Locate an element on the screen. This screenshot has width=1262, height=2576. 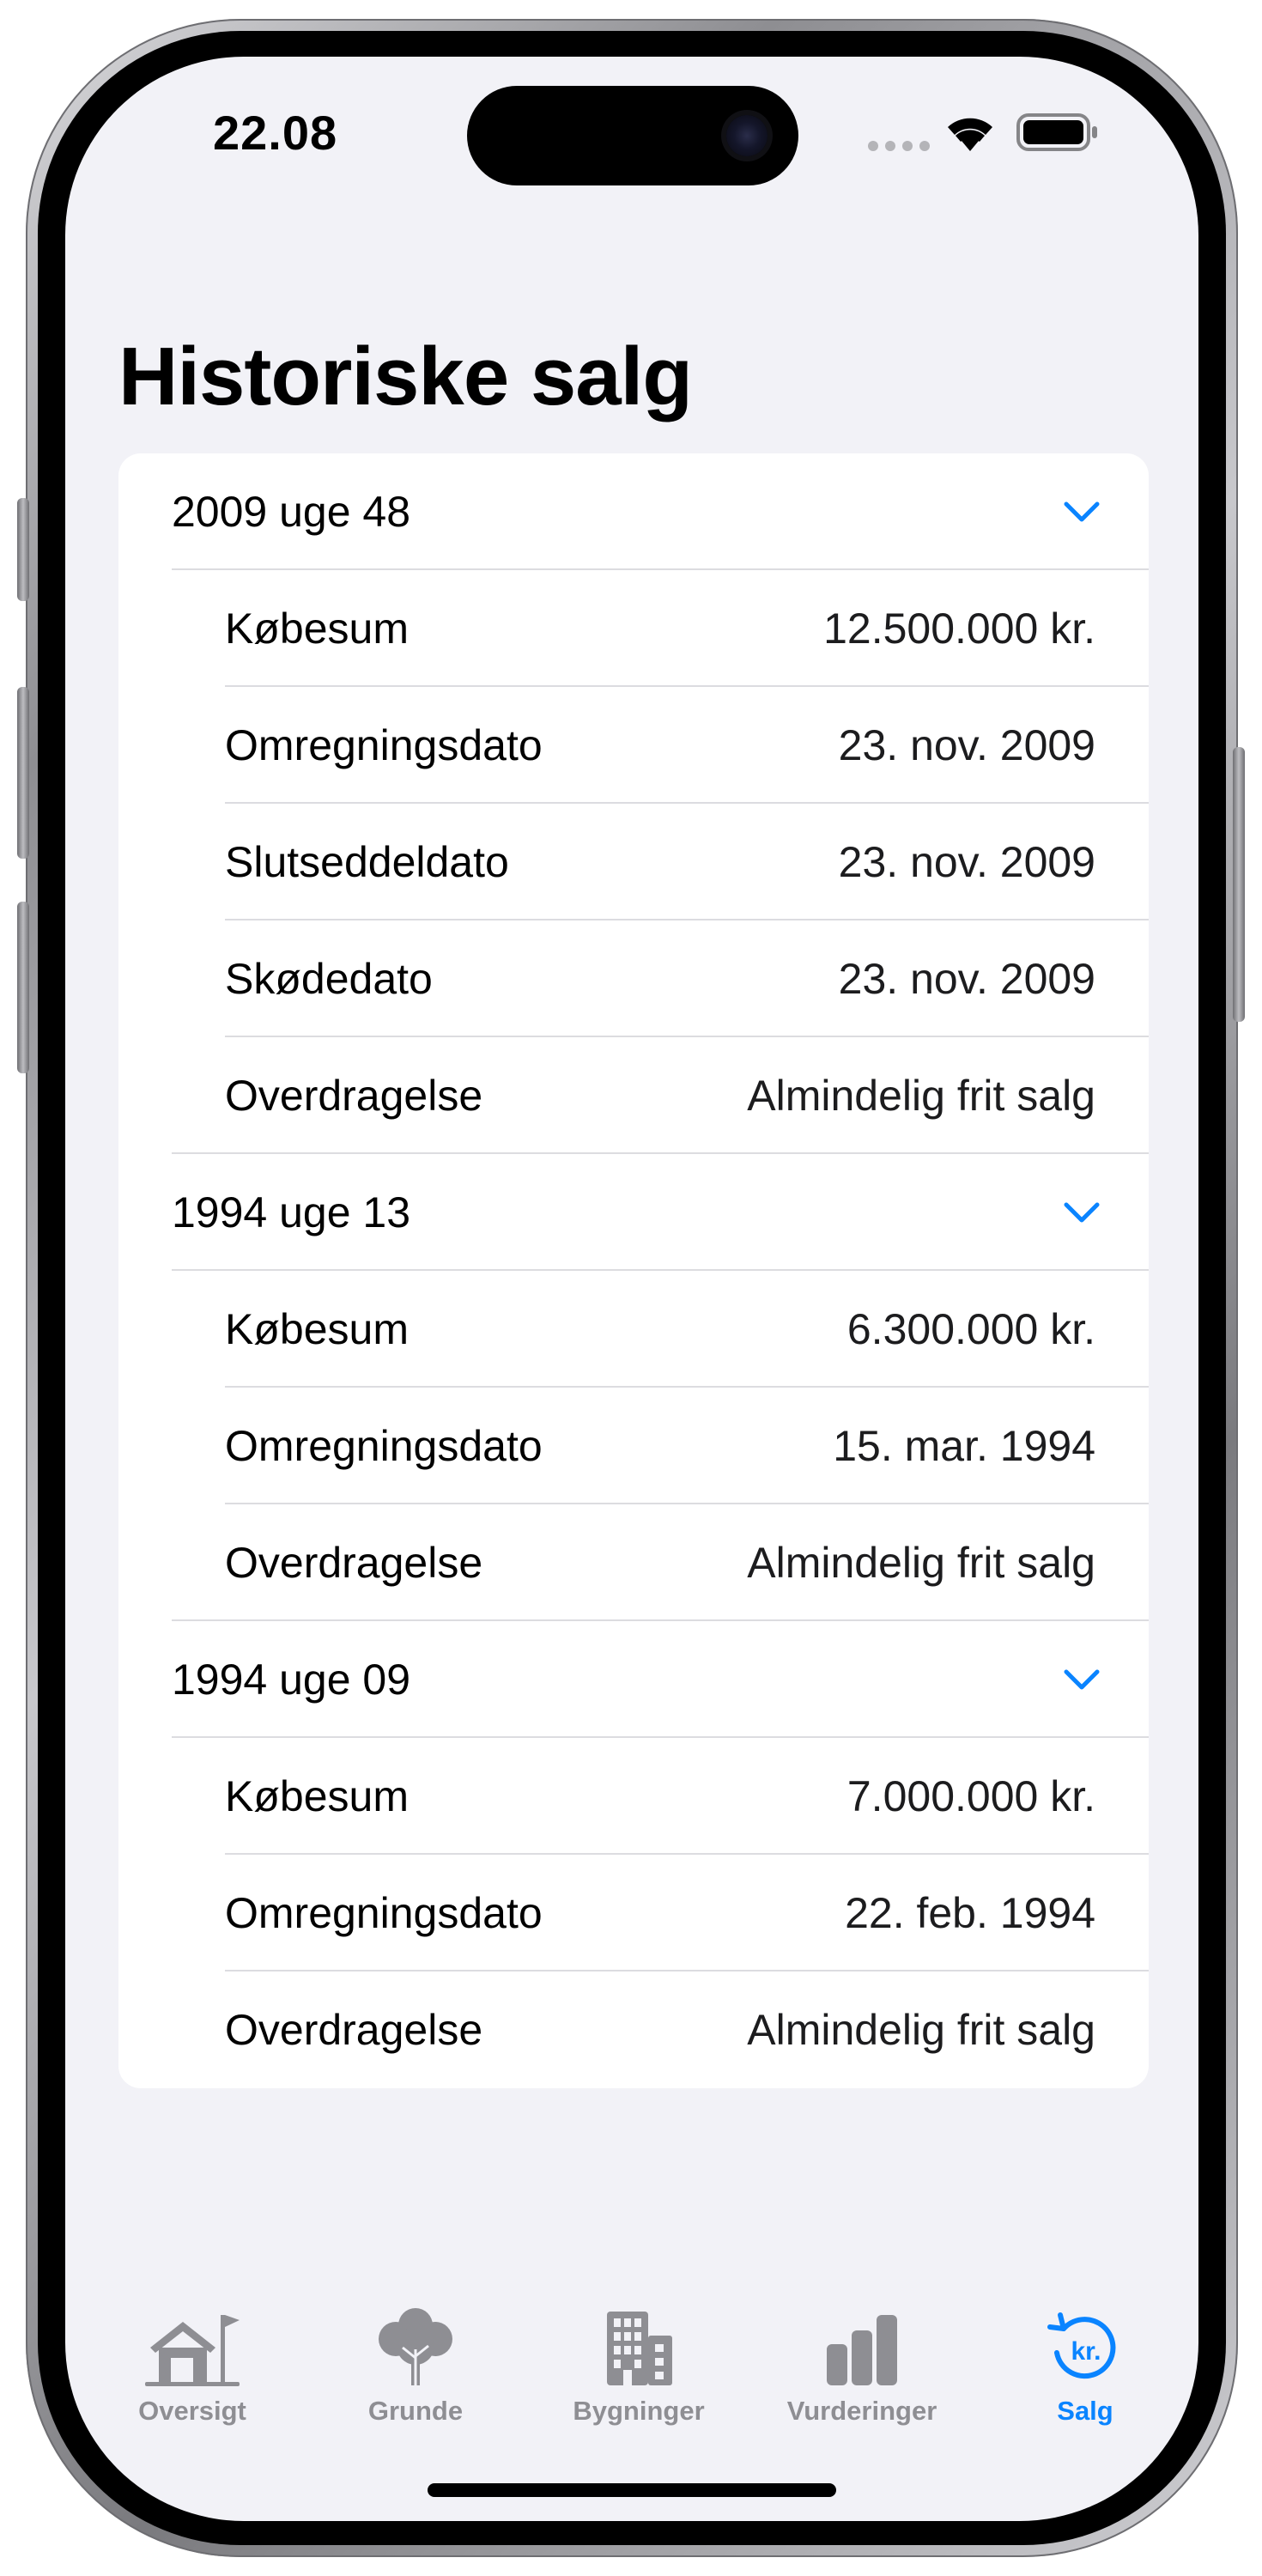
tab-label: Salg is located at coordinates (1085, 2411).